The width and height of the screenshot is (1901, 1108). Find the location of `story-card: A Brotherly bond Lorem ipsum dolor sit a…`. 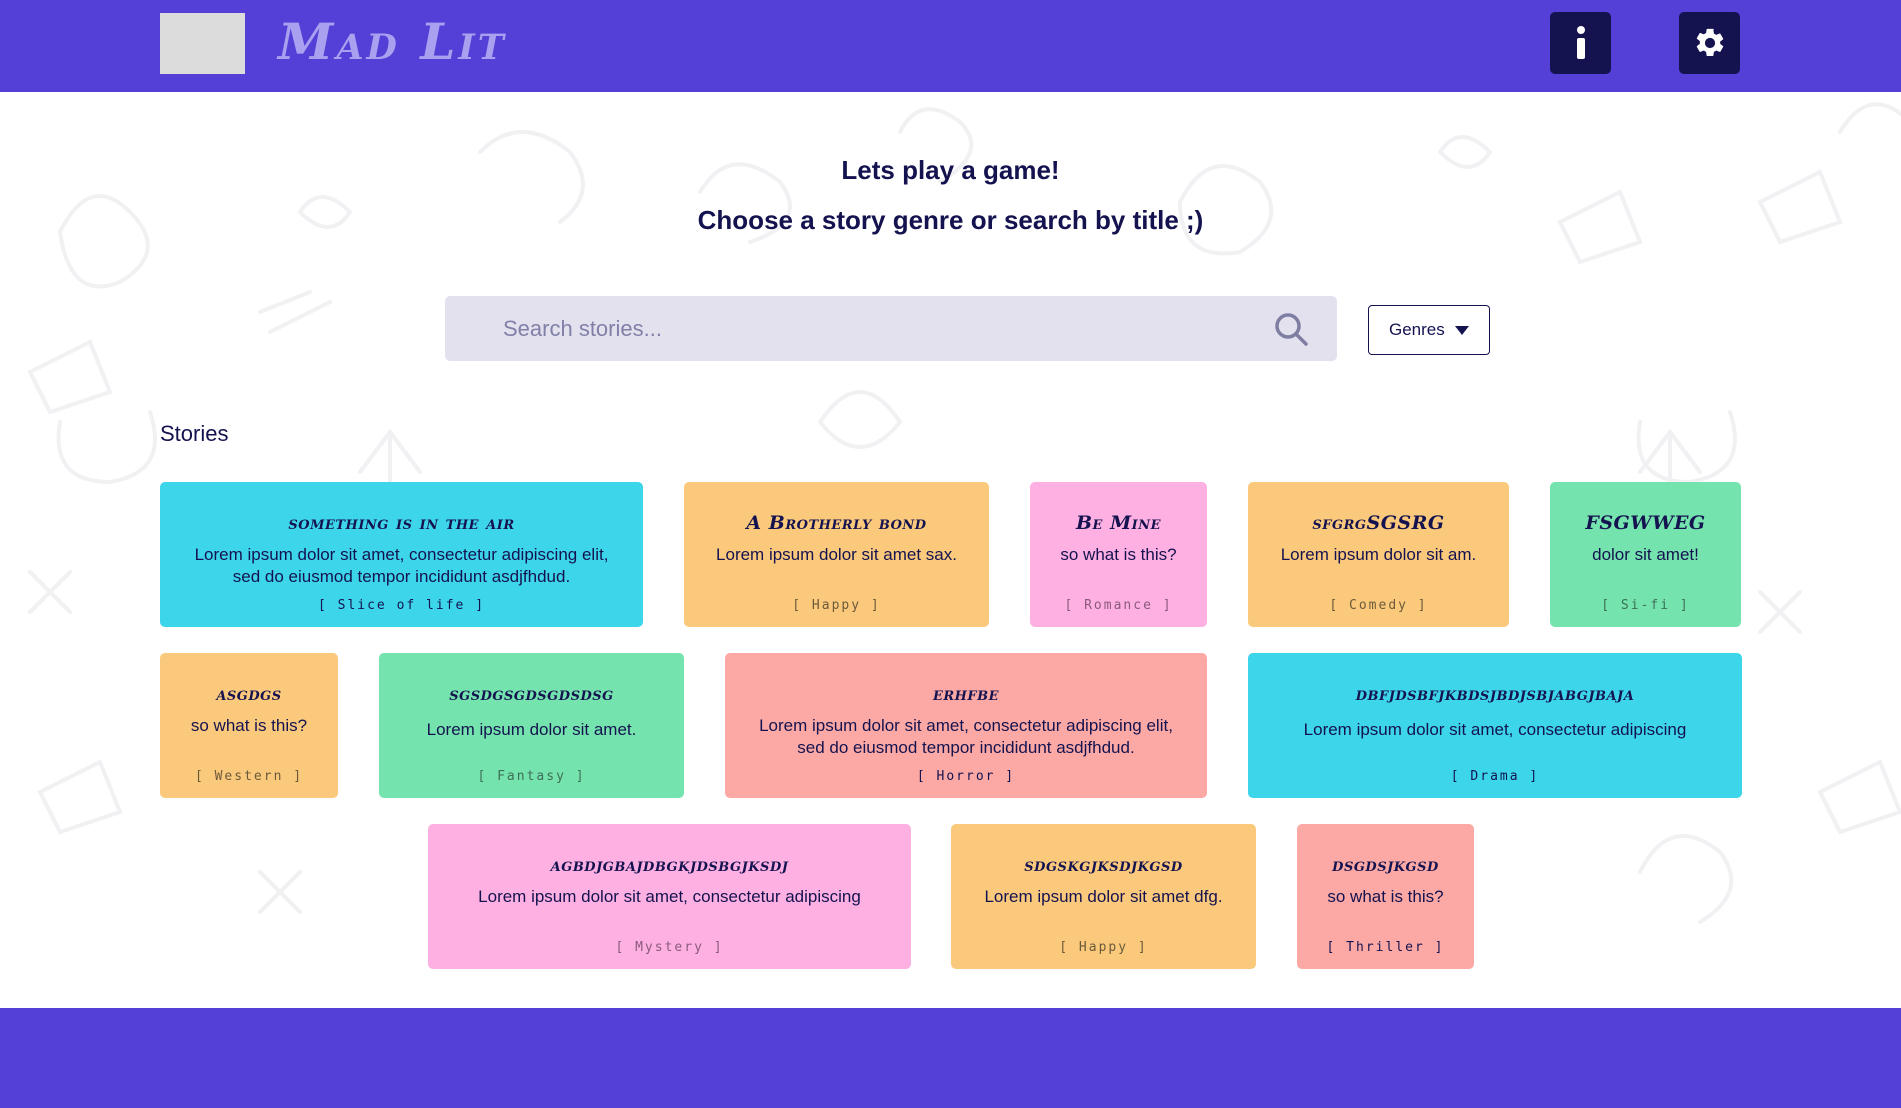

story-card: A Brotherly bond Lorem ipsum dolor sit a… is located at coordinates (836, 554).